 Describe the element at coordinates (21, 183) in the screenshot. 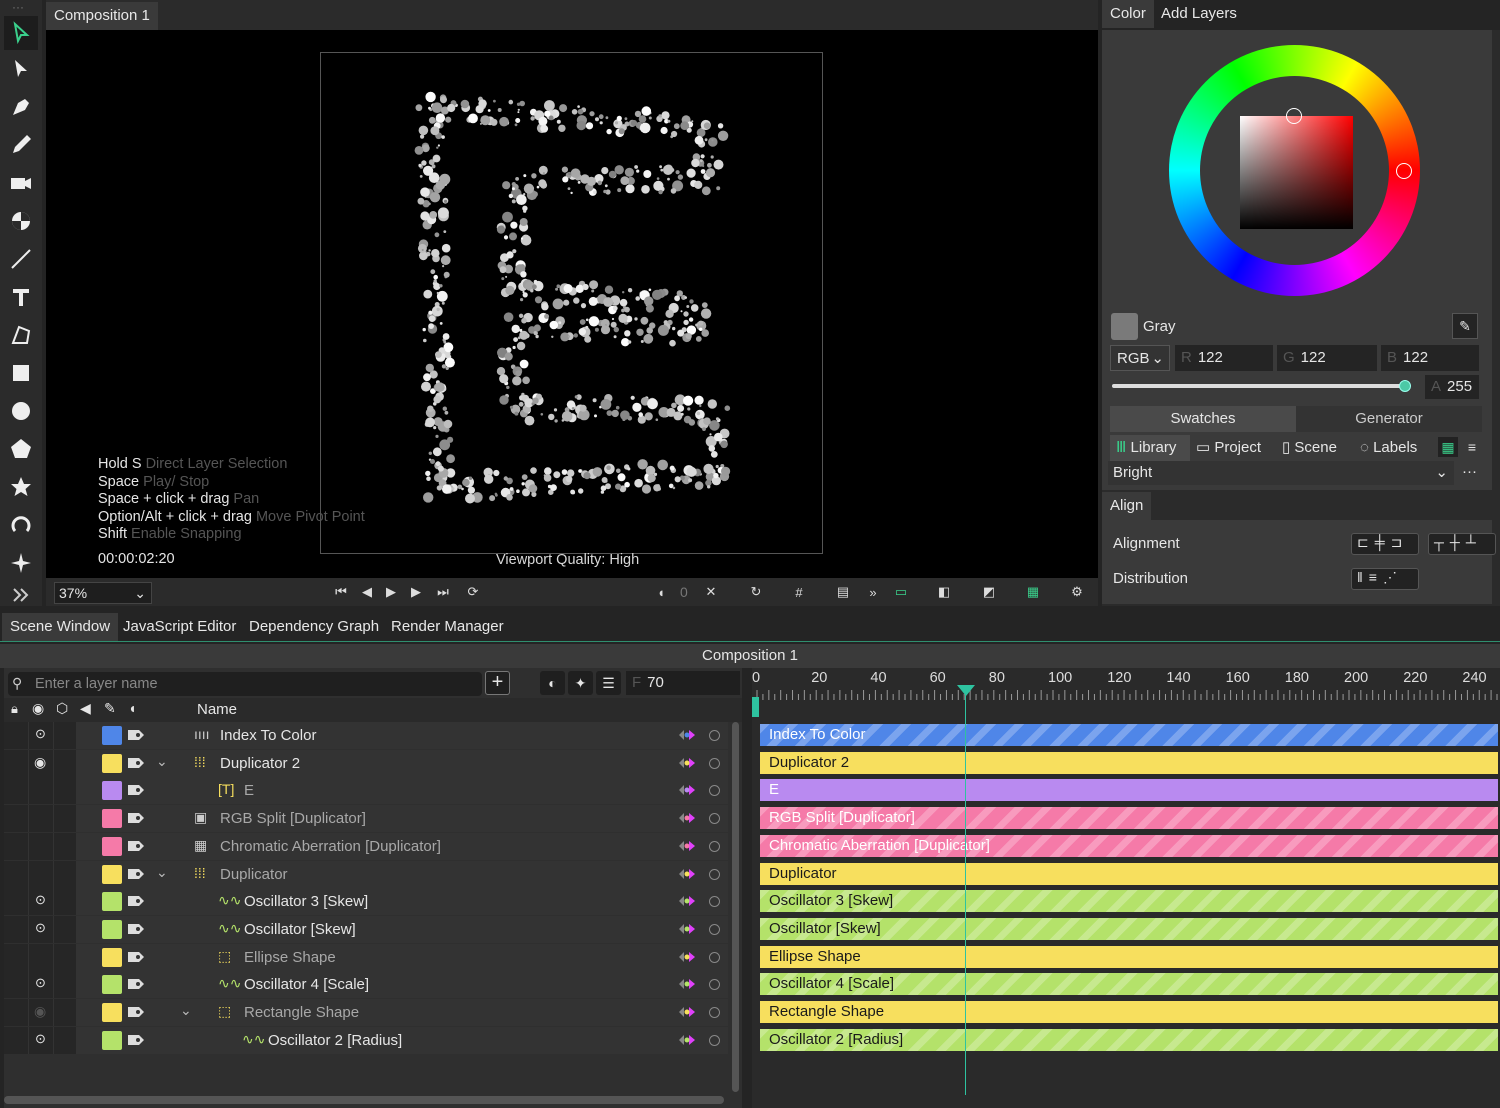

I see `camera-tool` at that location.